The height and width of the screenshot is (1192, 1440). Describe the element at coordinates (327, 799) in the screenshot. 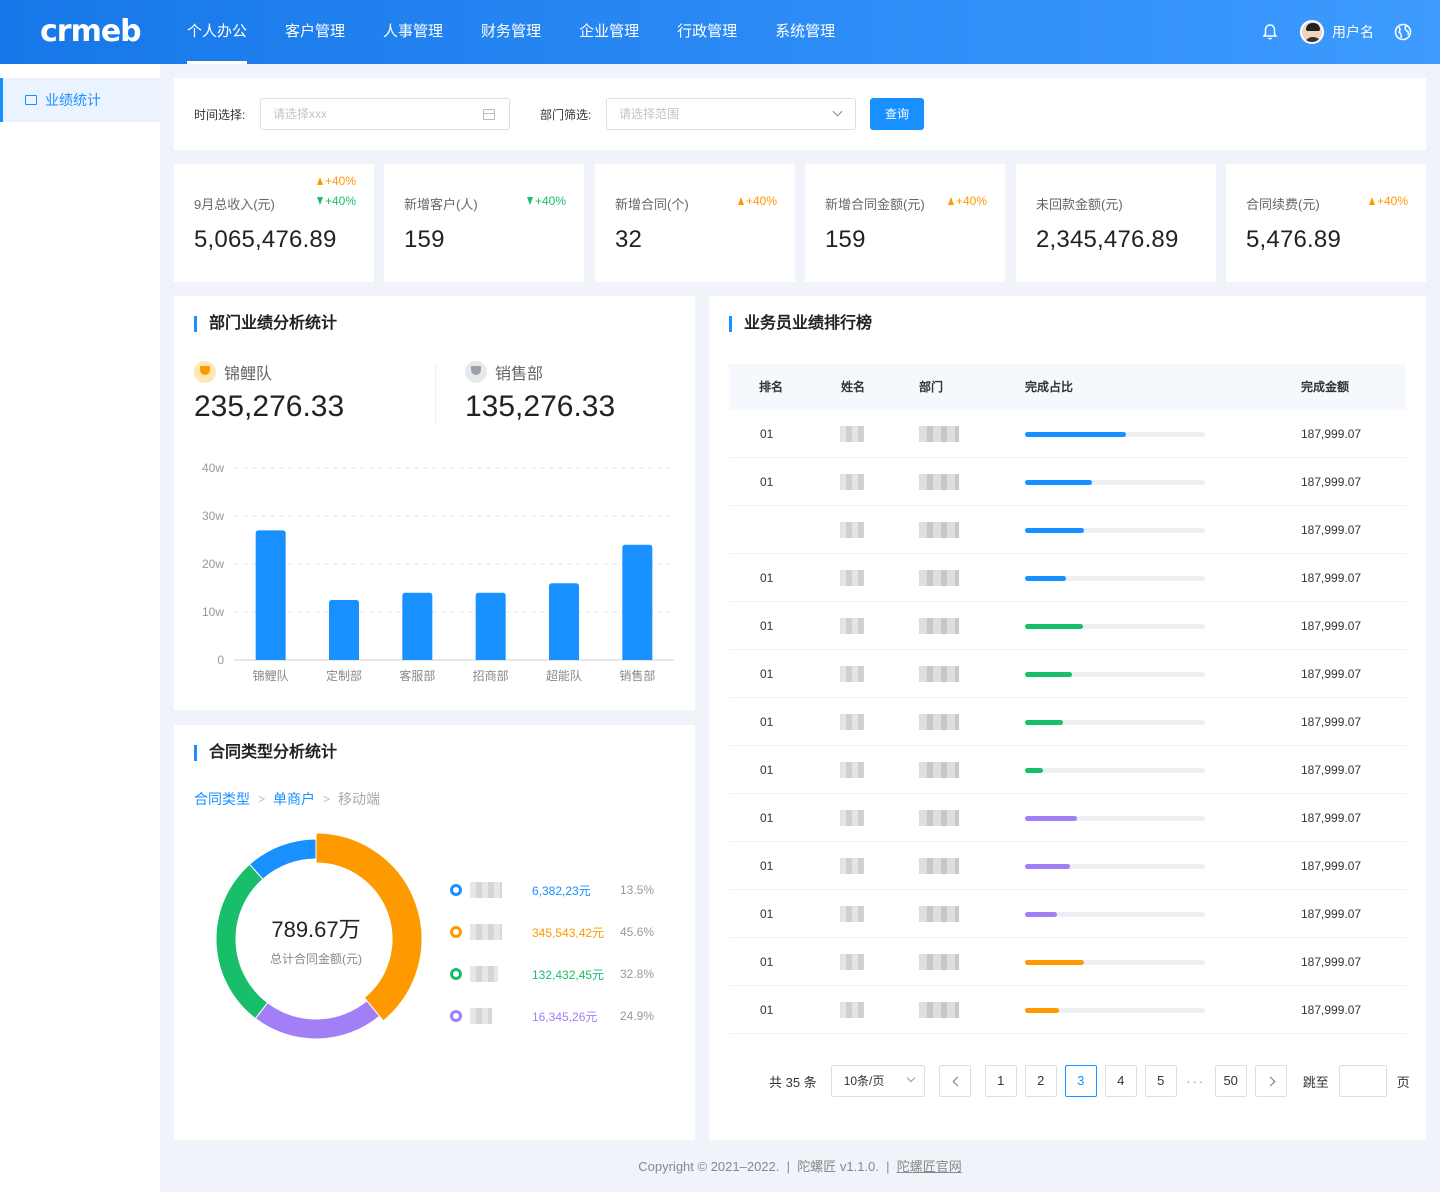

I see `chevron-right-icon: >` at that location.